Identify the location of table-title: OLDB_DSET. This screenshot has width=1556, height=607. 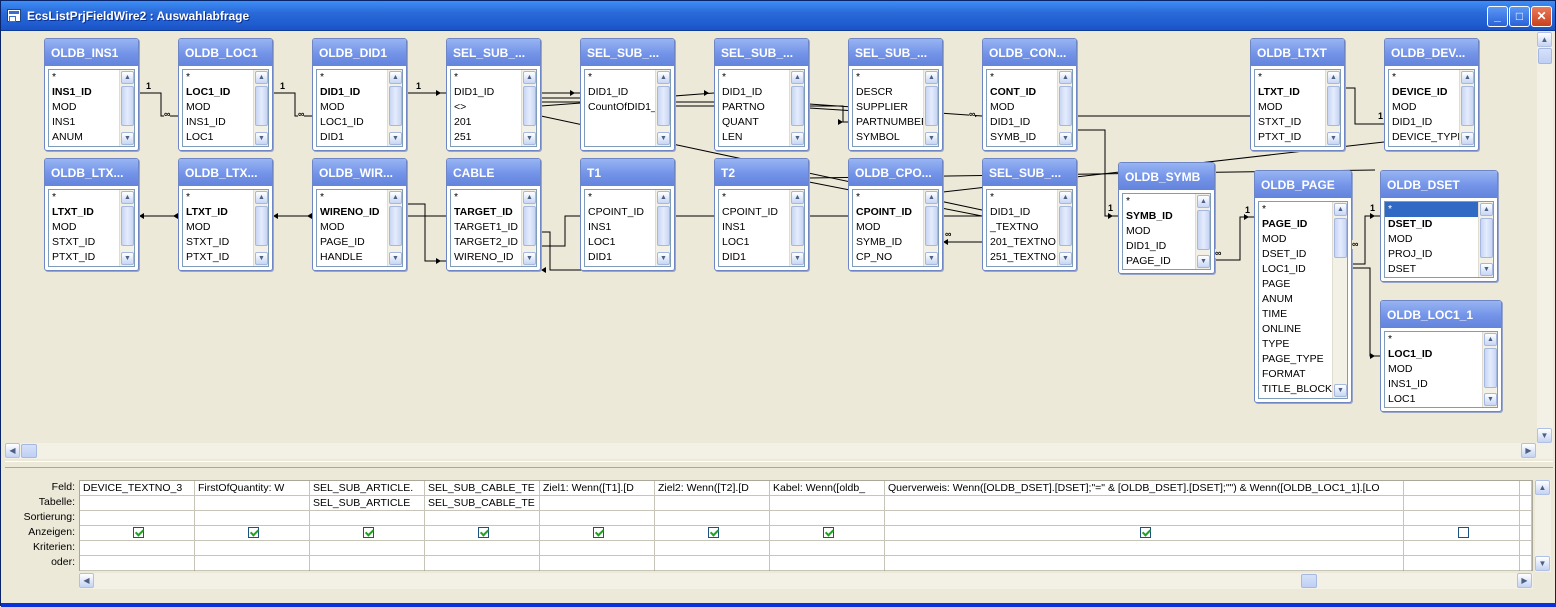
(1439, 184).